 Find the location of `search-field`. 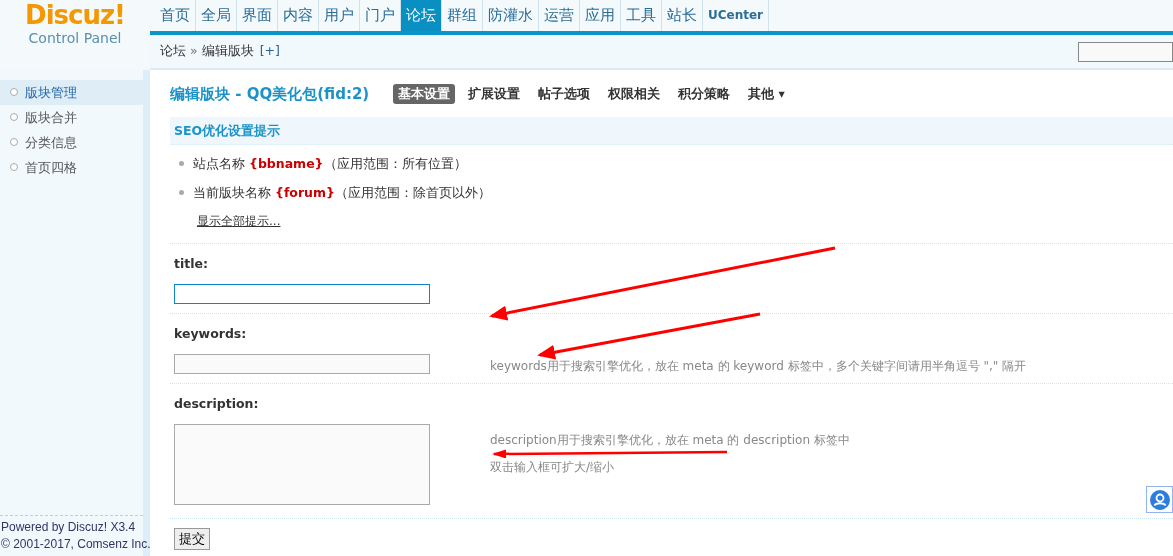

search-field is located at coordinates (1125, 51).